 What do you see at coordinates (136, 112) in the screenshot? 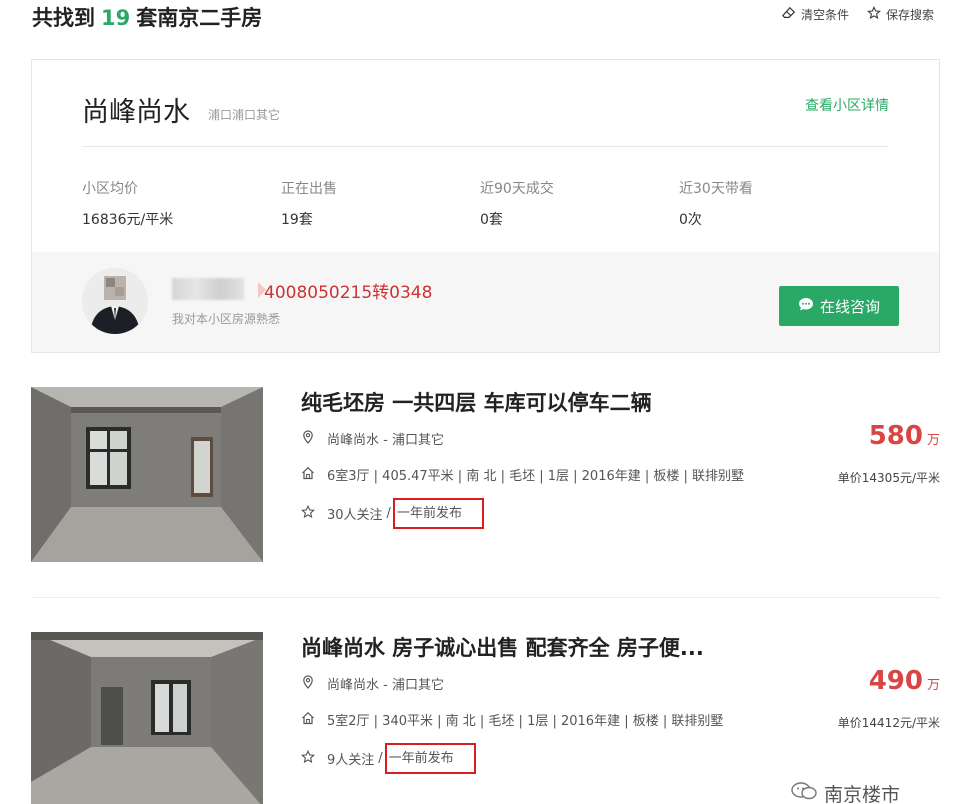
I see `community-name: 尚峰尚水` at bounding box center [136, 112].